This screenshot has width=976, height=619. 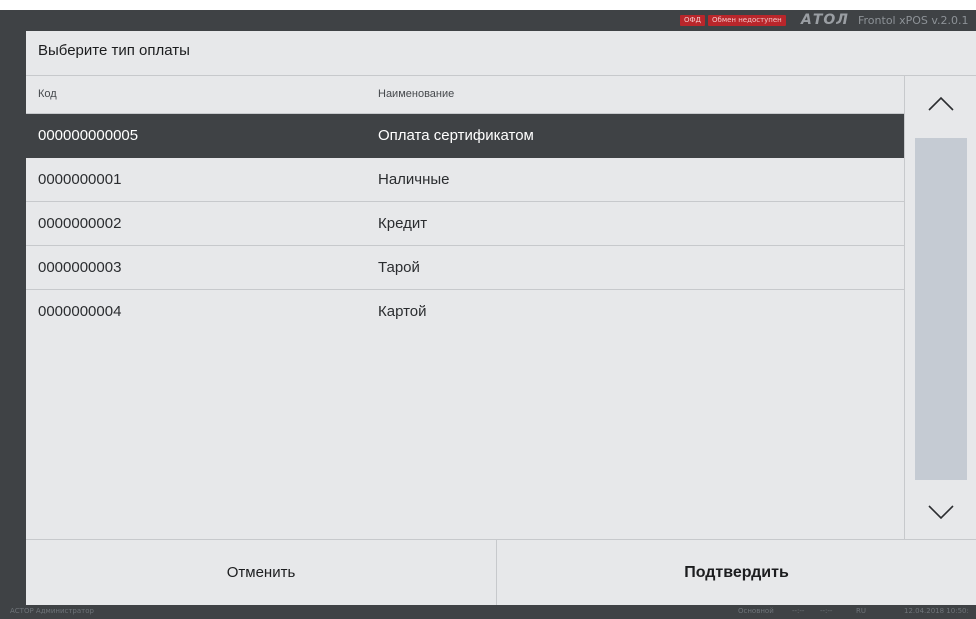 What do you see at coordinates (798, 611) in the screenshot?
I see `time-field-1: --:--` at bounding box center [798, 611].